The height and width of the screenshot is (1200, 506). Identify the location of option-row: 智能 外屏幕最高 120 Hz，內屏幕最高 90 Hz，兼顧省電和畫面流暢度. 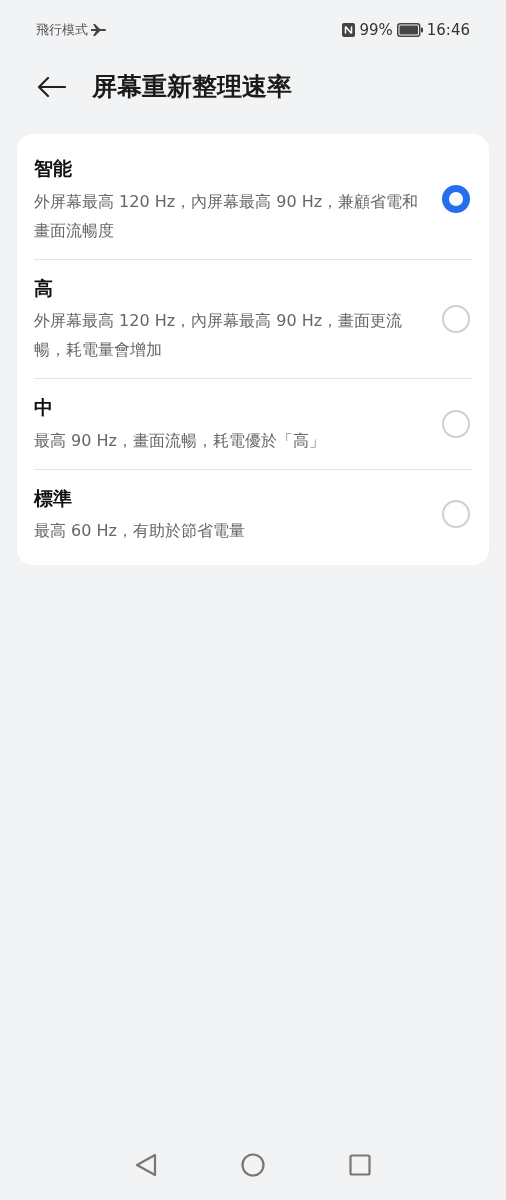
(253, 200).